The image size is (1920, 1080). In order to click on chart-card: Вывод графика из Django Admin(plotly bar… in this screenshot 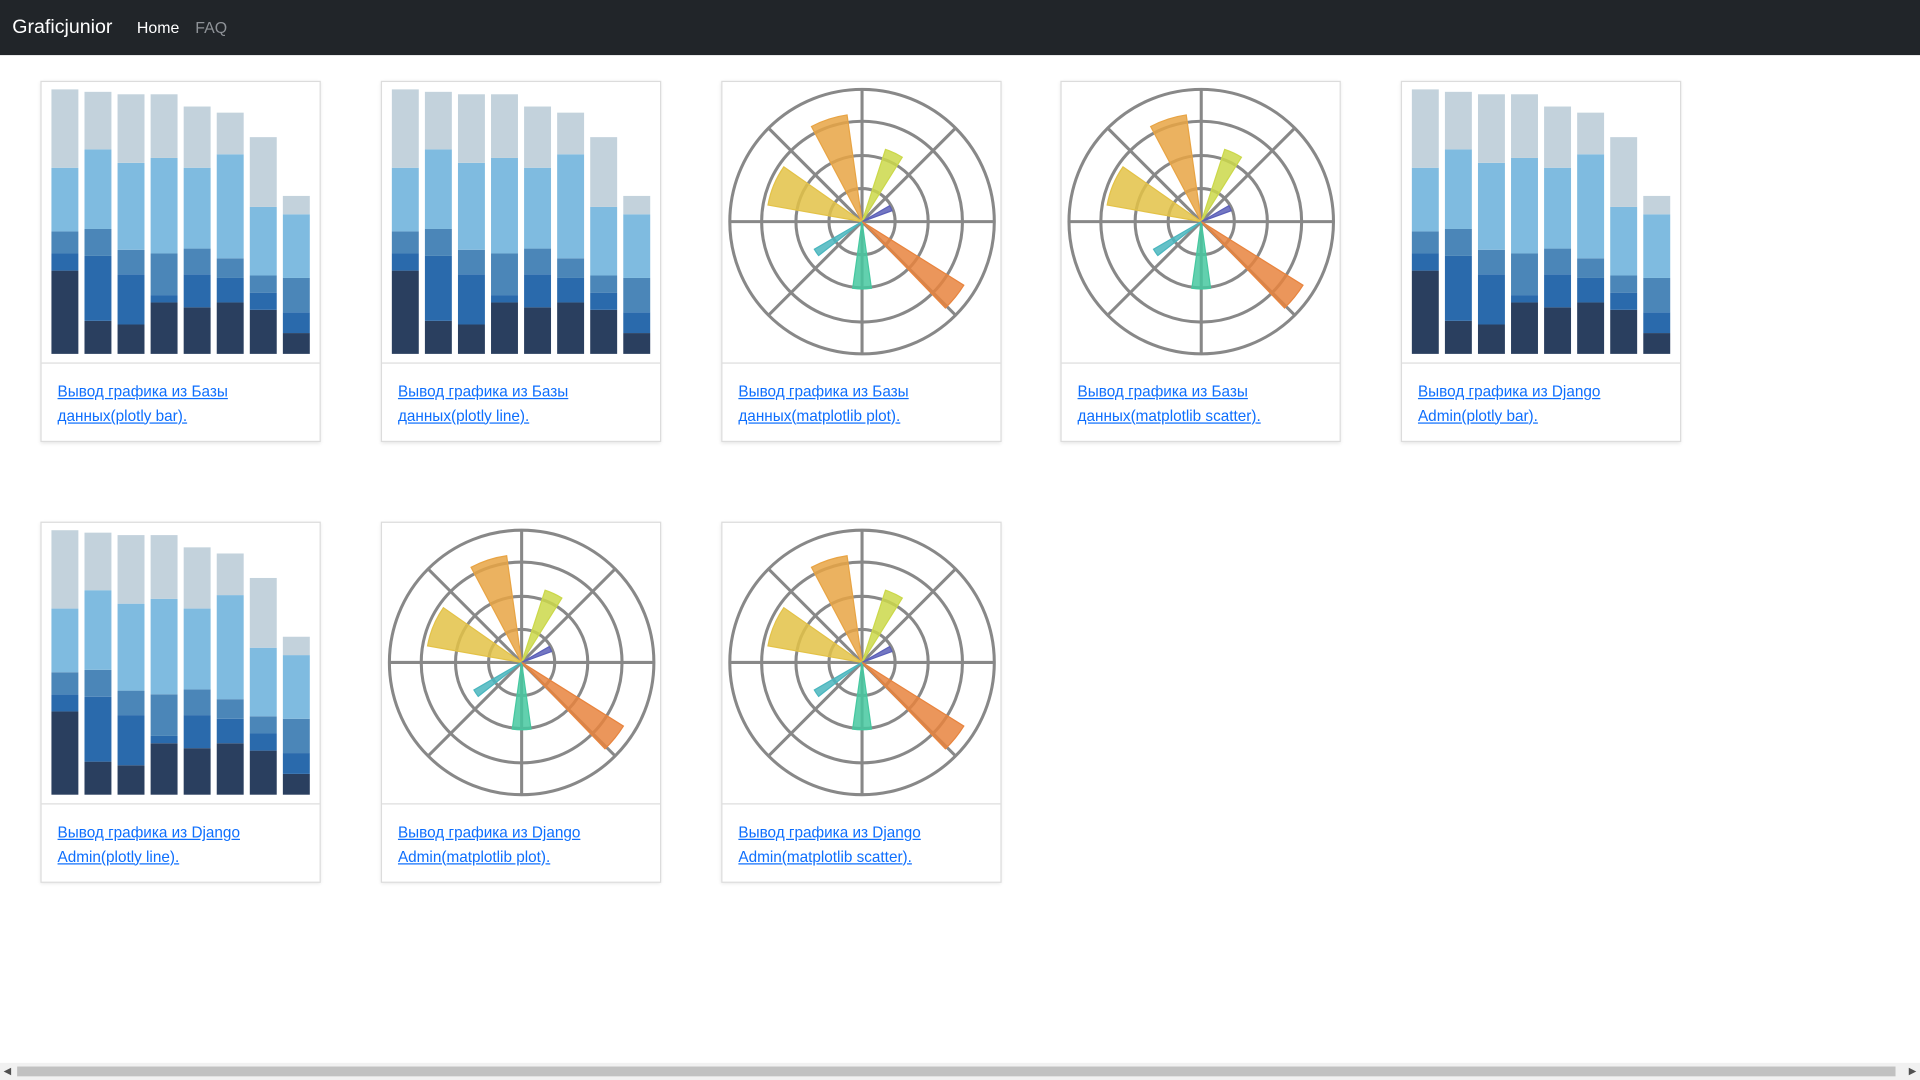, I will do `click(1541, 261)`.